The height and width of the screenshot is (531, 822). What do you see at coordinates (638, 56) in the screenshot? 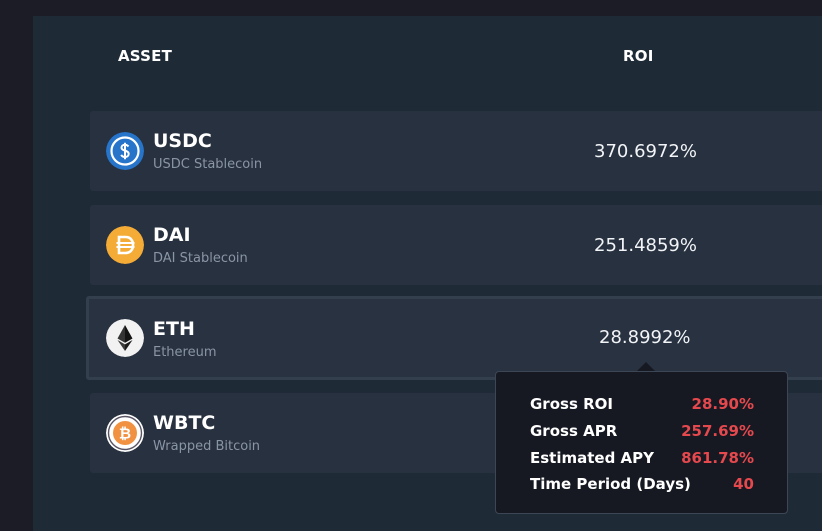
I see `column-header-roi: ROI` at bounding box center [638, 56].